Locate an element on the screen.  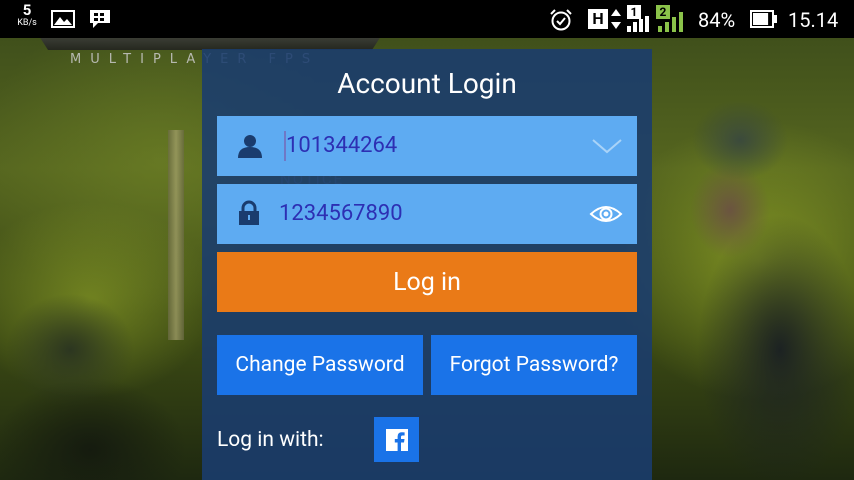
login-button: Log in is located at coordinates (427, 282).